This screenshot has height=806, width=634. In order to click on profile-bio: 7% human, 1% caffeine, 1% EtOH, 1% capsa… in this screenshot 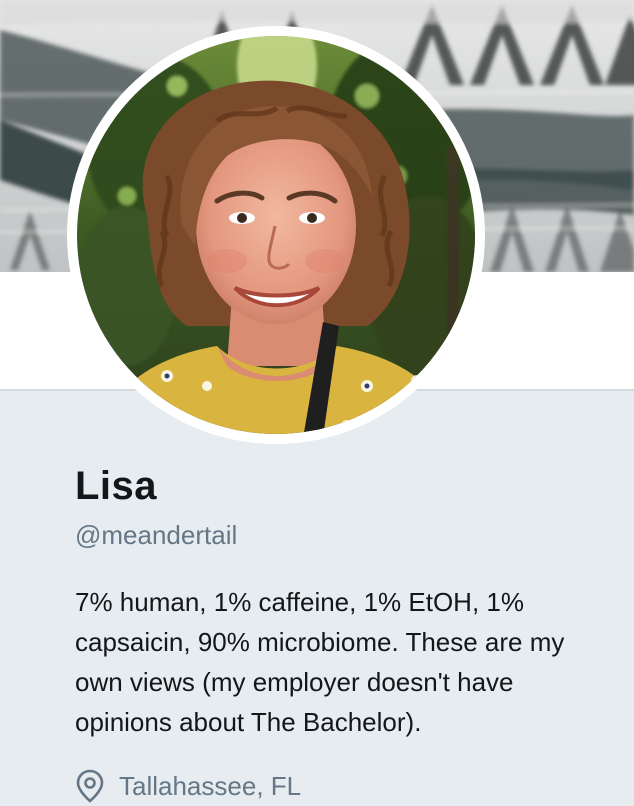, I will do `click(320, 662)`.